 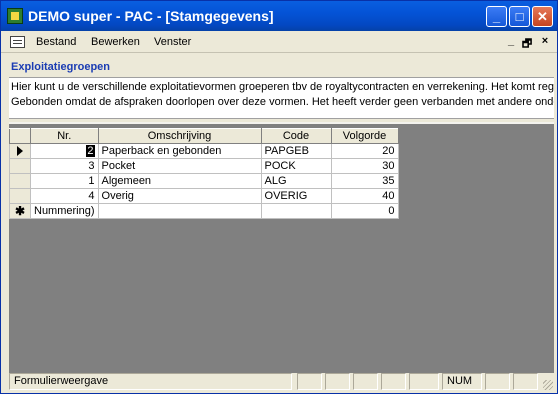 What do you see at coordinates (151, 16) in the screenshot?
I see `window-title: DEMO super - PAC - [Stamgegevens]` at bounding box center [151, 16].